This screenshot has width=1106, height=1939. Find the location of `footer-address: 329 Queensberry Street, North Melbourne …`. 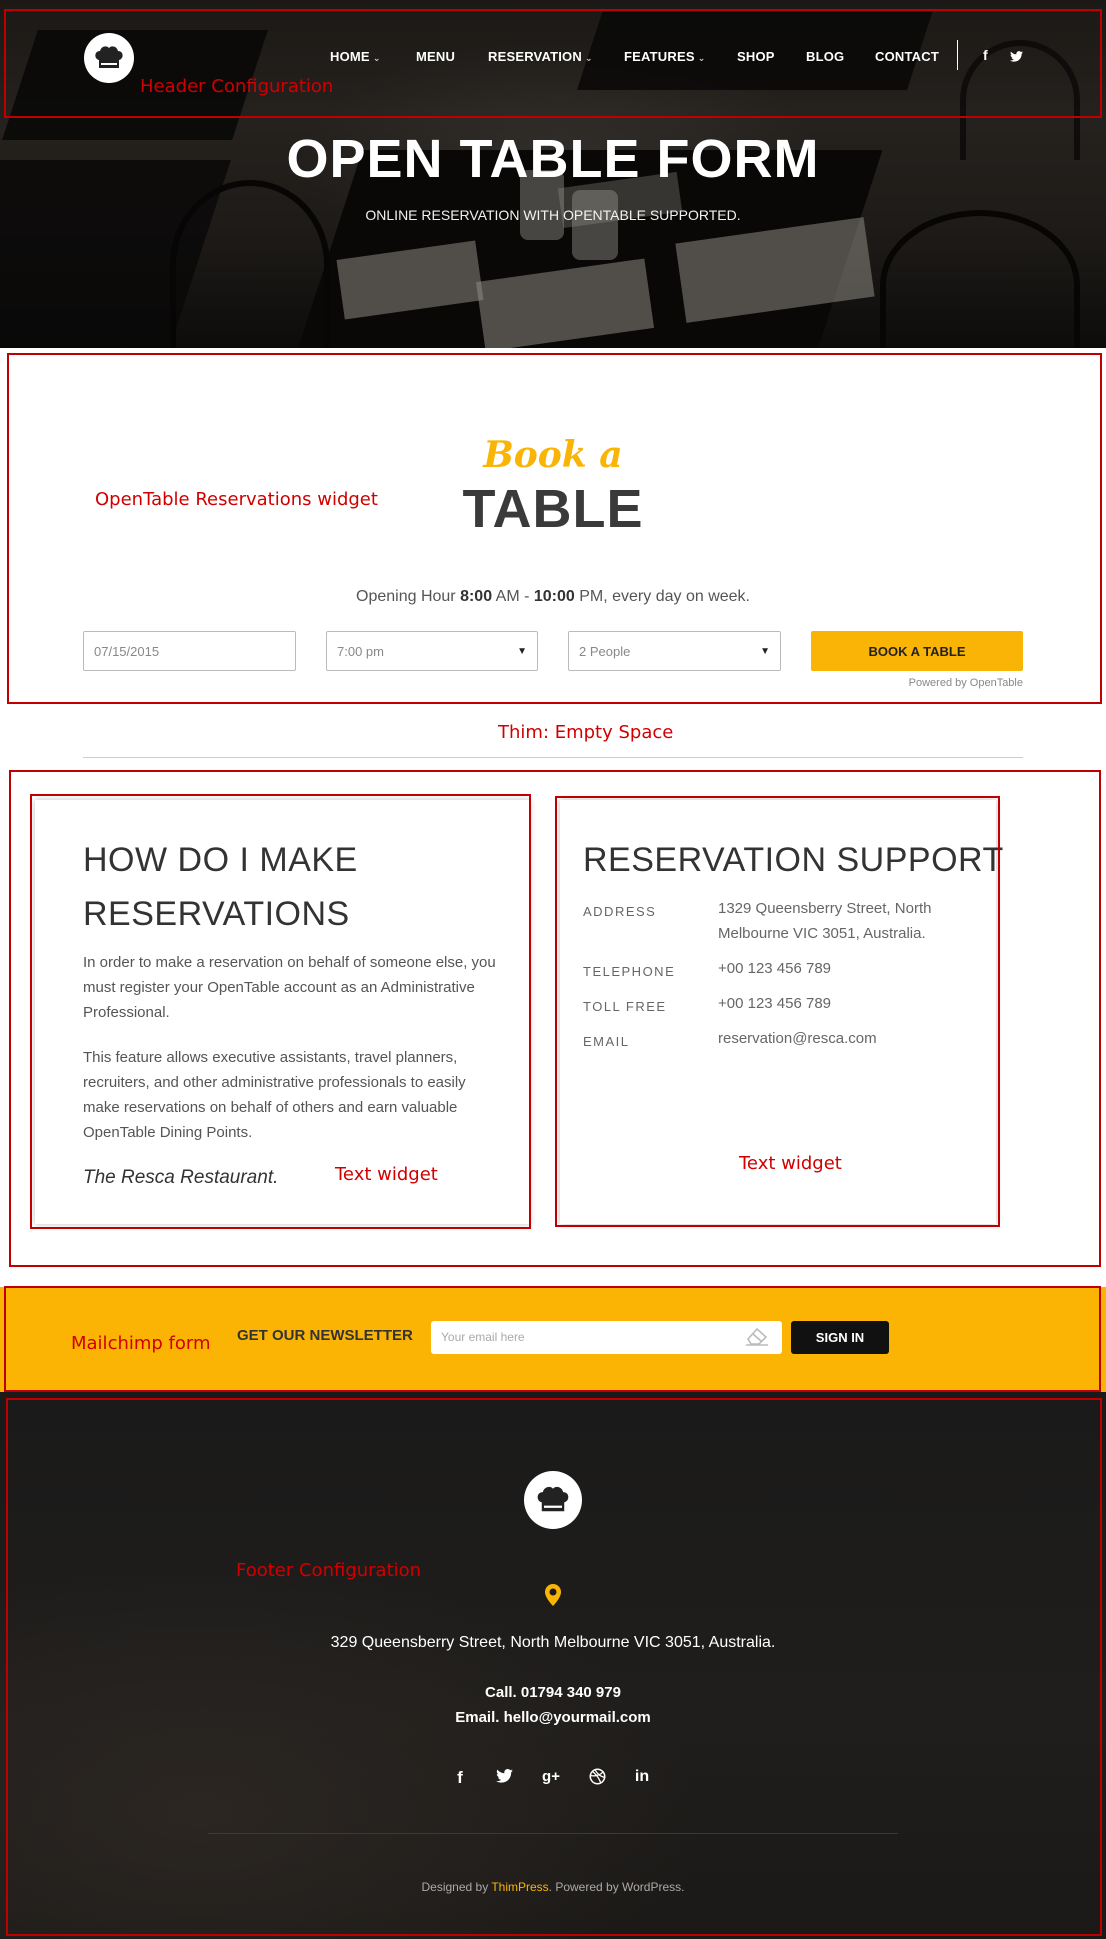

footer-address: 329 Queensberry Street, North Melbourne … is located at coordinates (553, 1642).